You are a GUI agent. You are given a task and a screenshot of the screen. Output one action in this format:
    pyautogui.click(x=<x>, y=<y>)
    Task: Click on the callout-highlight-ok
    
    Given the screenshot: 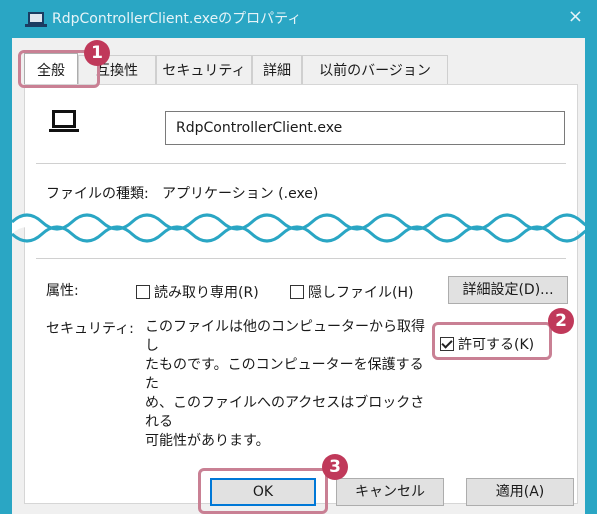 What is the action you would take?
    pyautogui.click(x=263, y=491)
    